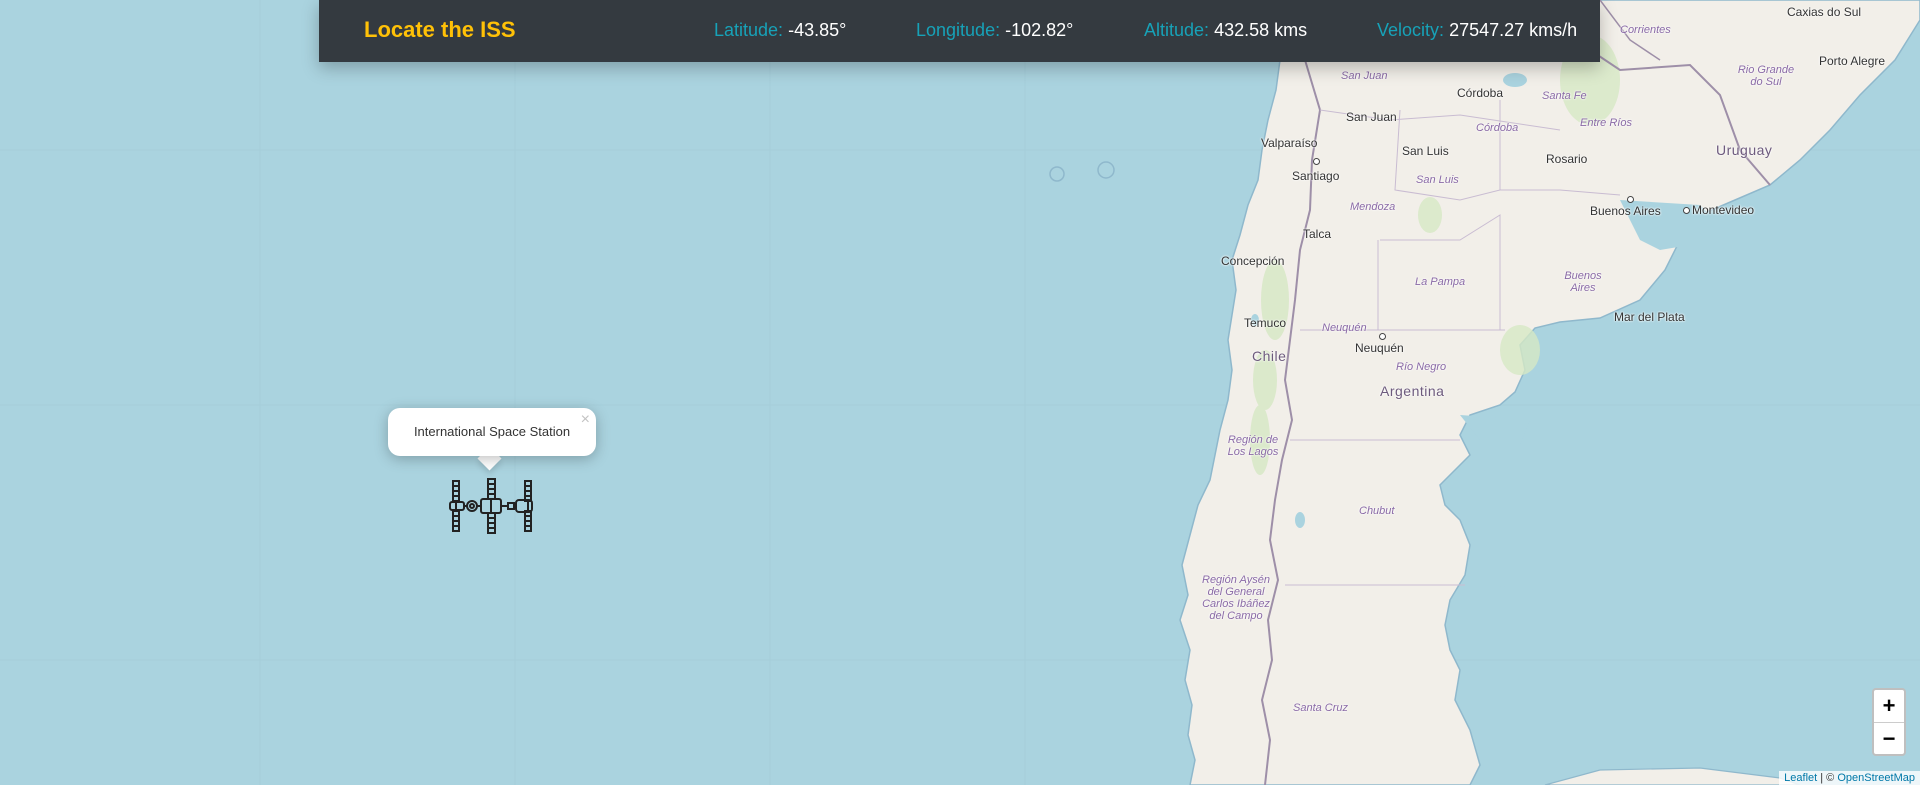  What do you see at coordinates (1876, 778) in the screenshot?
I see `openstreetmap-link: OpenStreetMap` at bounding box center [1876, 778].